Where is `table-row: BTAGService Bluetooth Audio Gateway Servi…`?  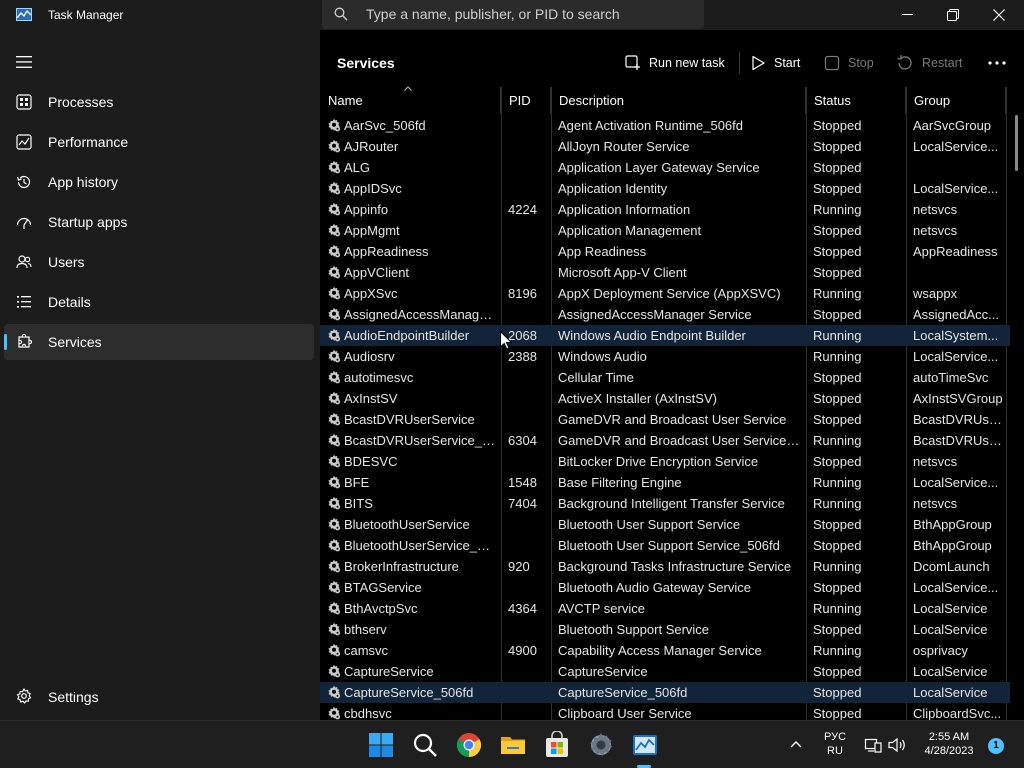
table-row: BTAGService Bluetooth Audio Gateway Servi… is located at coordinates (665, 587).